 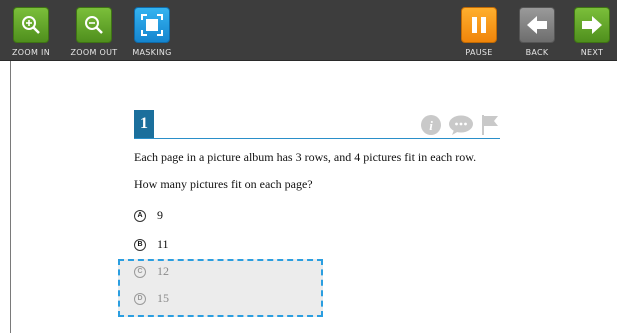 What do you see at coordinates (592, 52) in the screenshot?
I see `next-label: NEXT` at bounding box center [592, 52].